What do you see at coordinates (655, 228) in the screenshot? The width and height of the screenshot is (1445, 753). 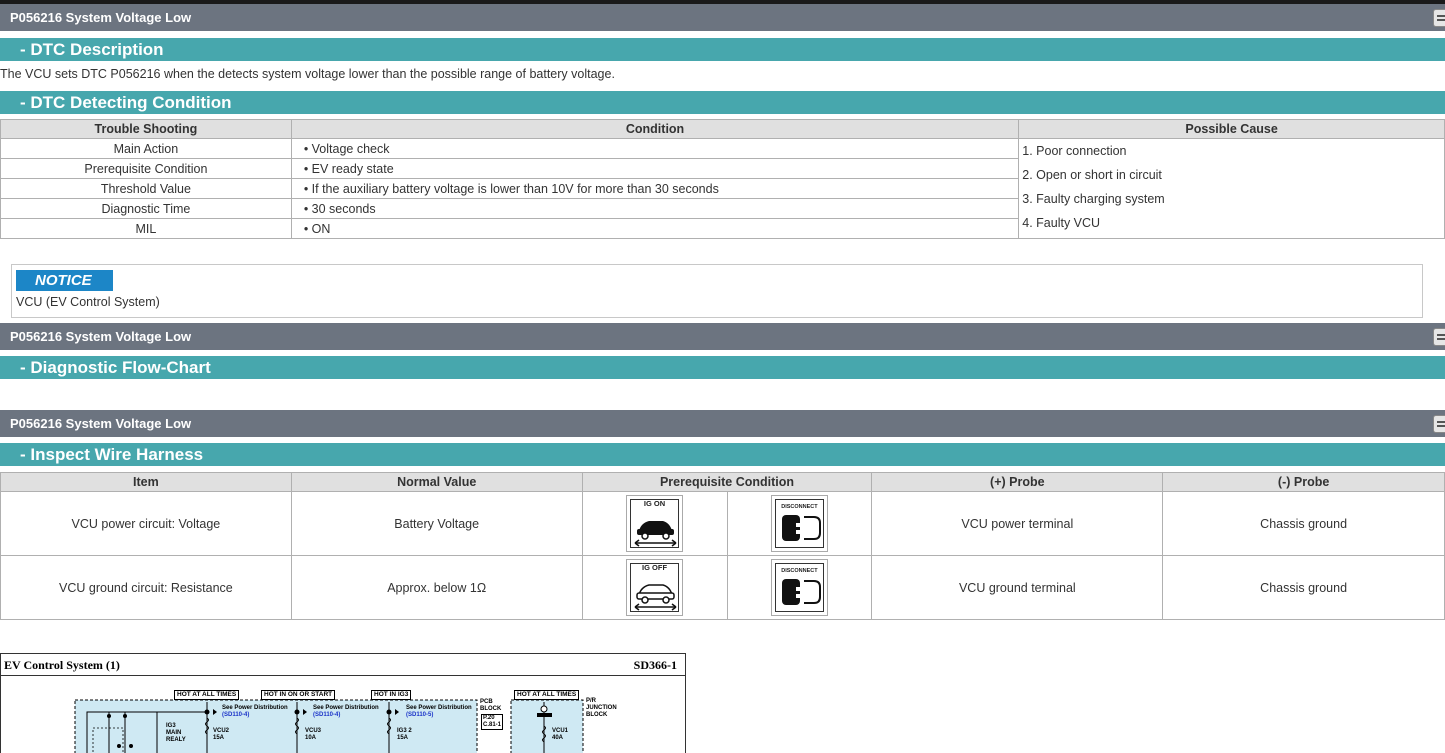 I see `row-condition: • ON` at bounding box center [655, 228].